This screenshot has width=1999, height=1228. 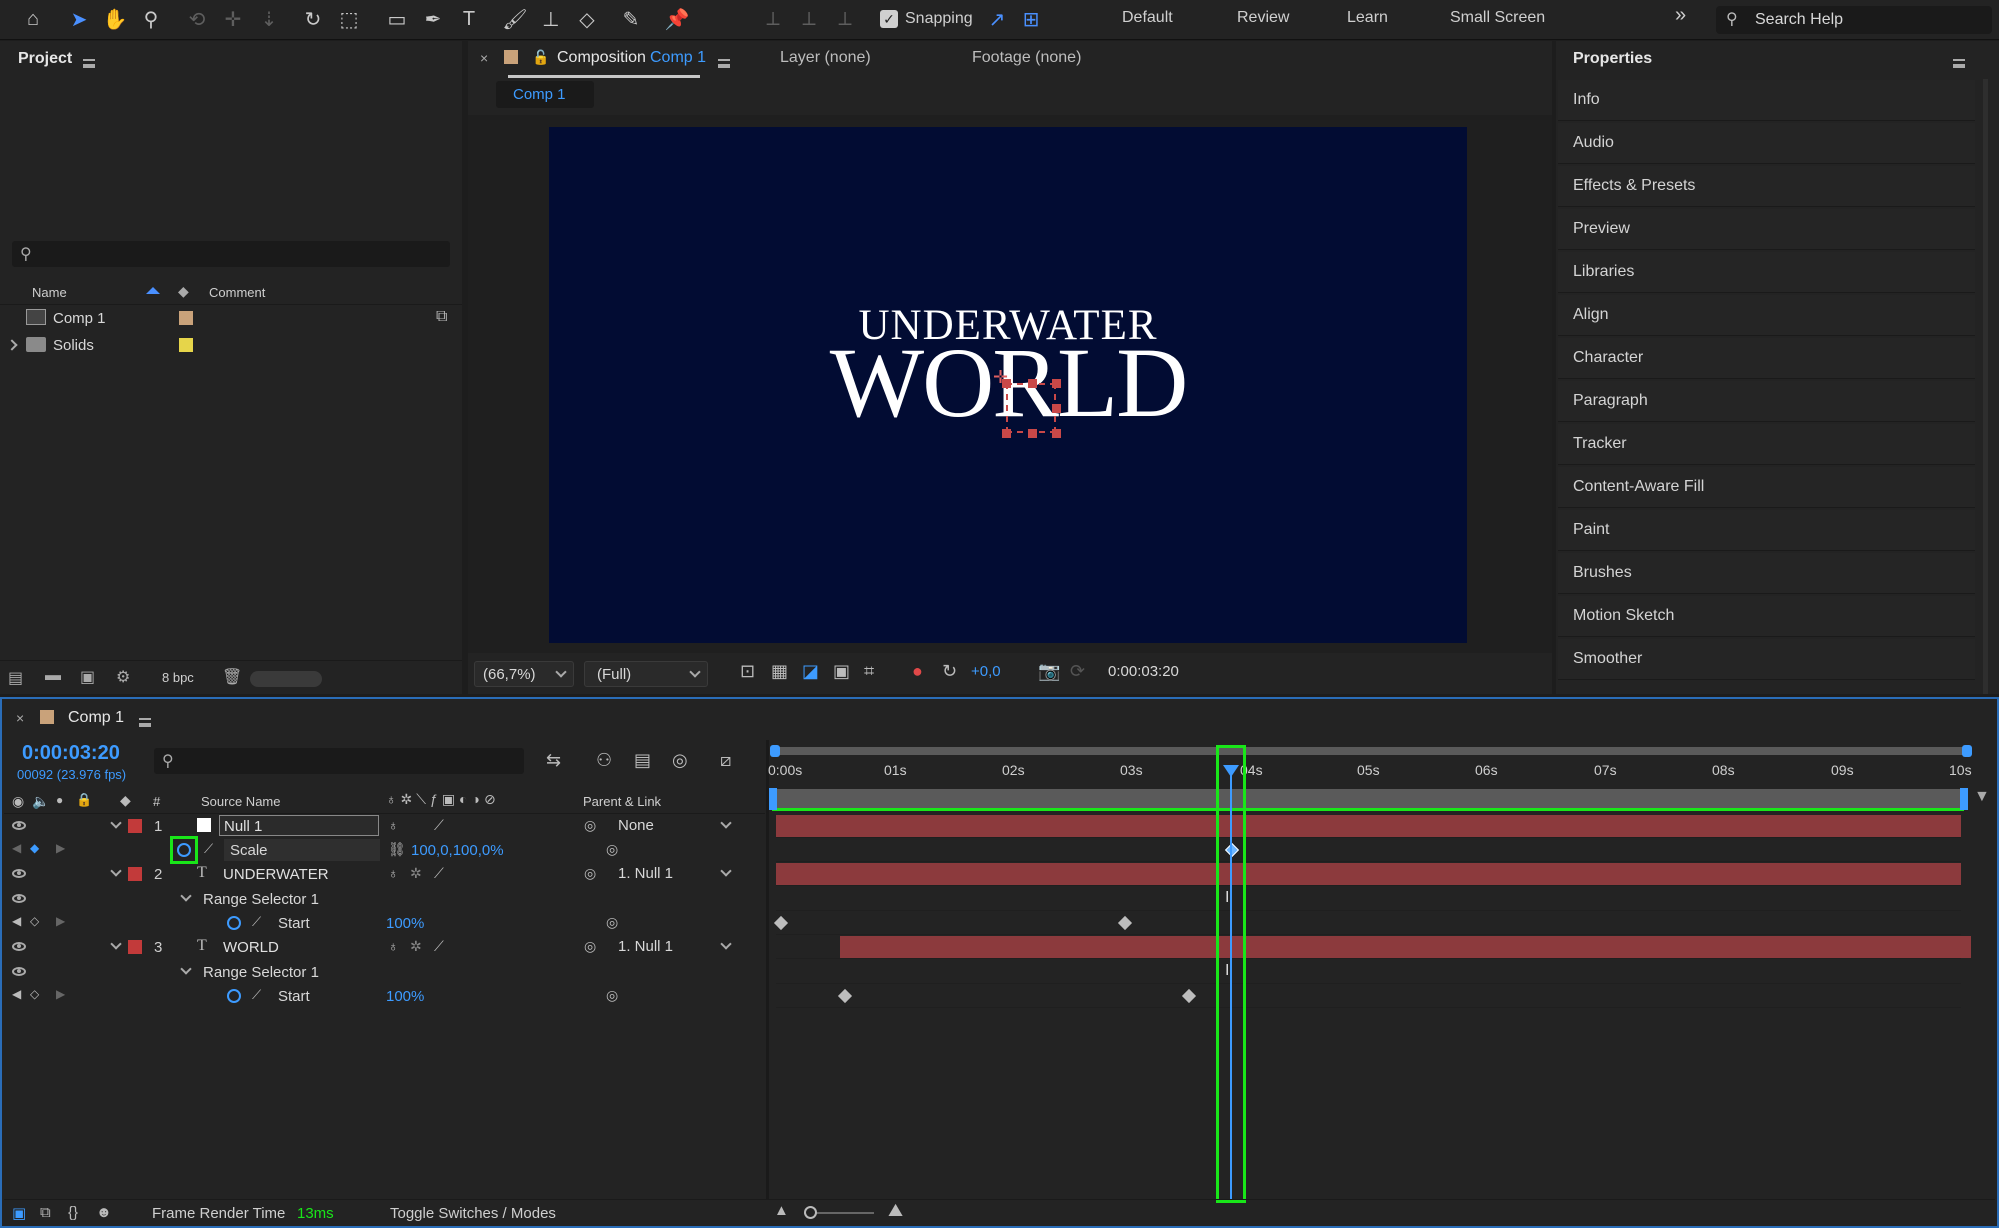 I want to click on pen-tool-icon: ✒, so click(x=433, y=19).